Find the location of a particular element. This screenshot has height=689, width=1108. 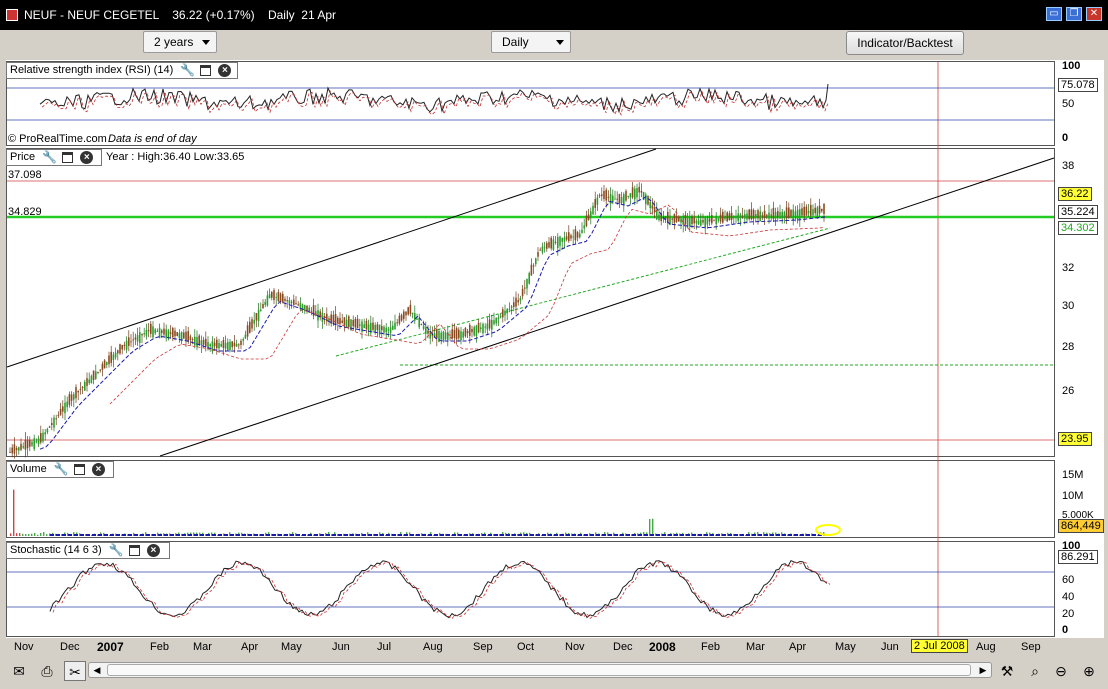

stochastic-k-line is located at coordinates (438, 589).